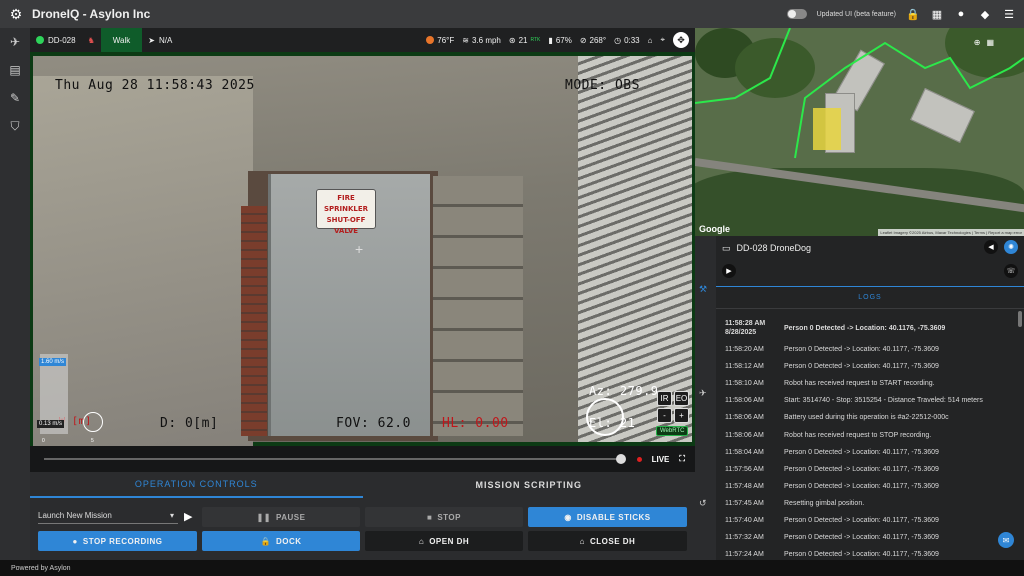  Describe the element at coordinates (281, 517) in the screenshot. I see `pause-button: ❚❚ PAUSE` at that location.